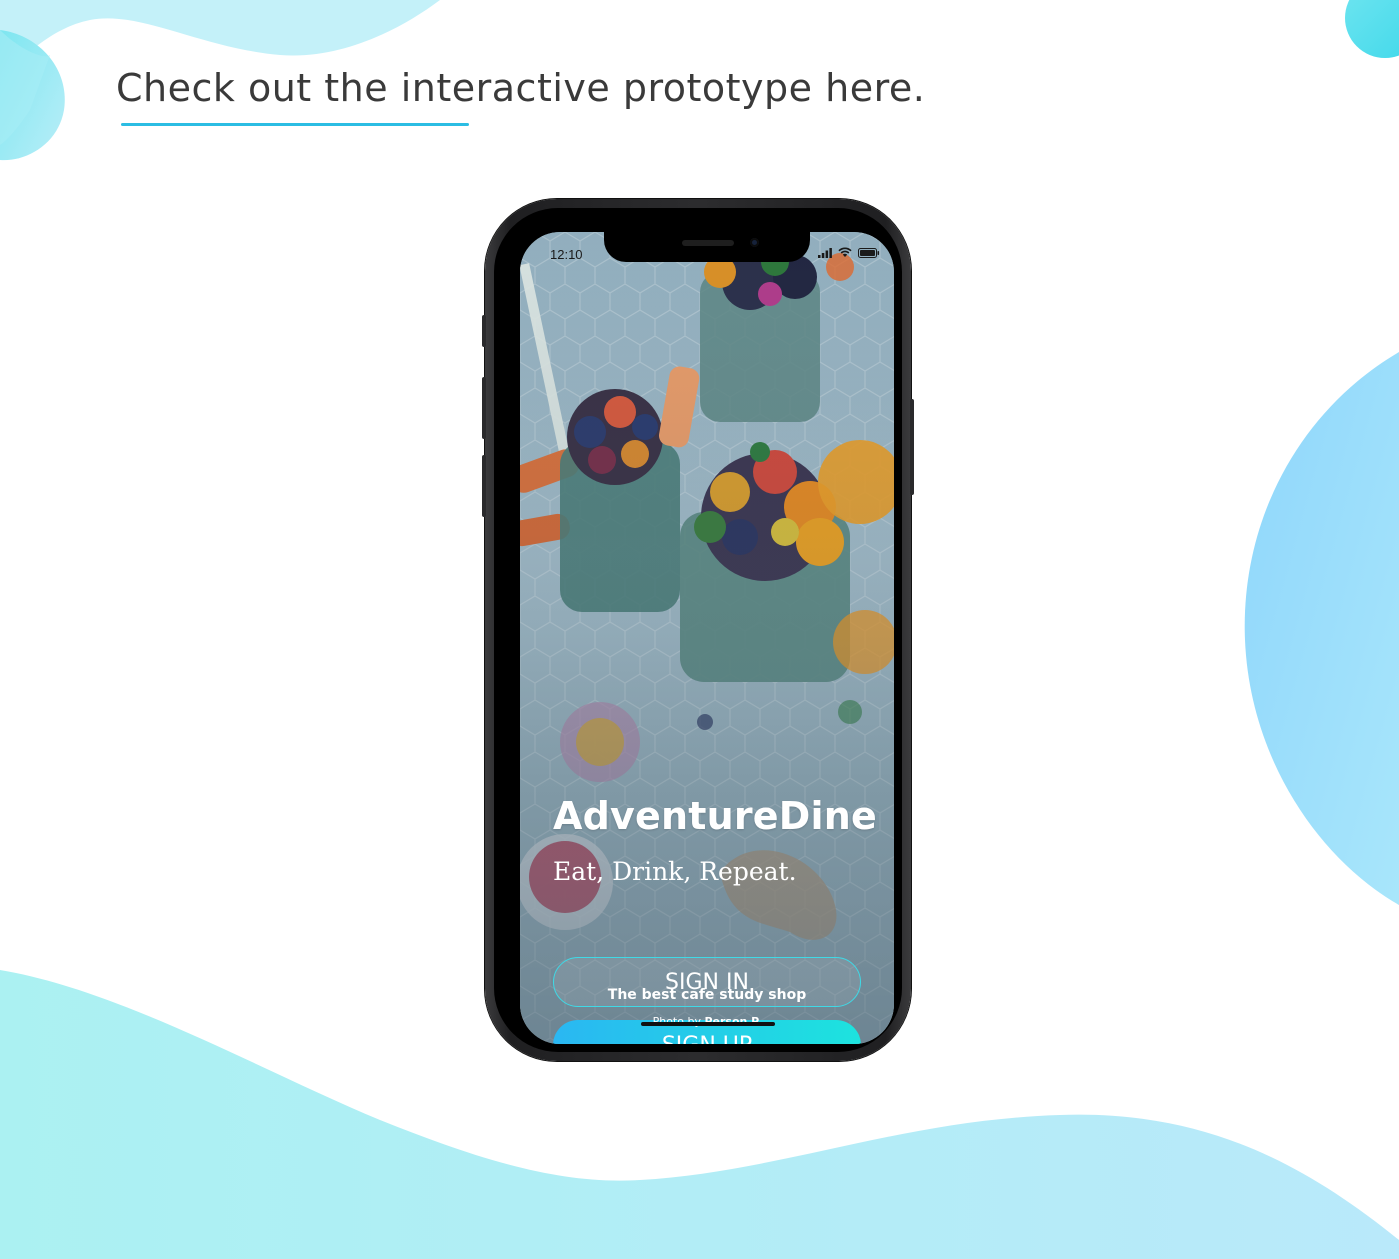  Describe the element at coordinates (484, 408) in the screenshot. I see `volume-up-button` at that location.